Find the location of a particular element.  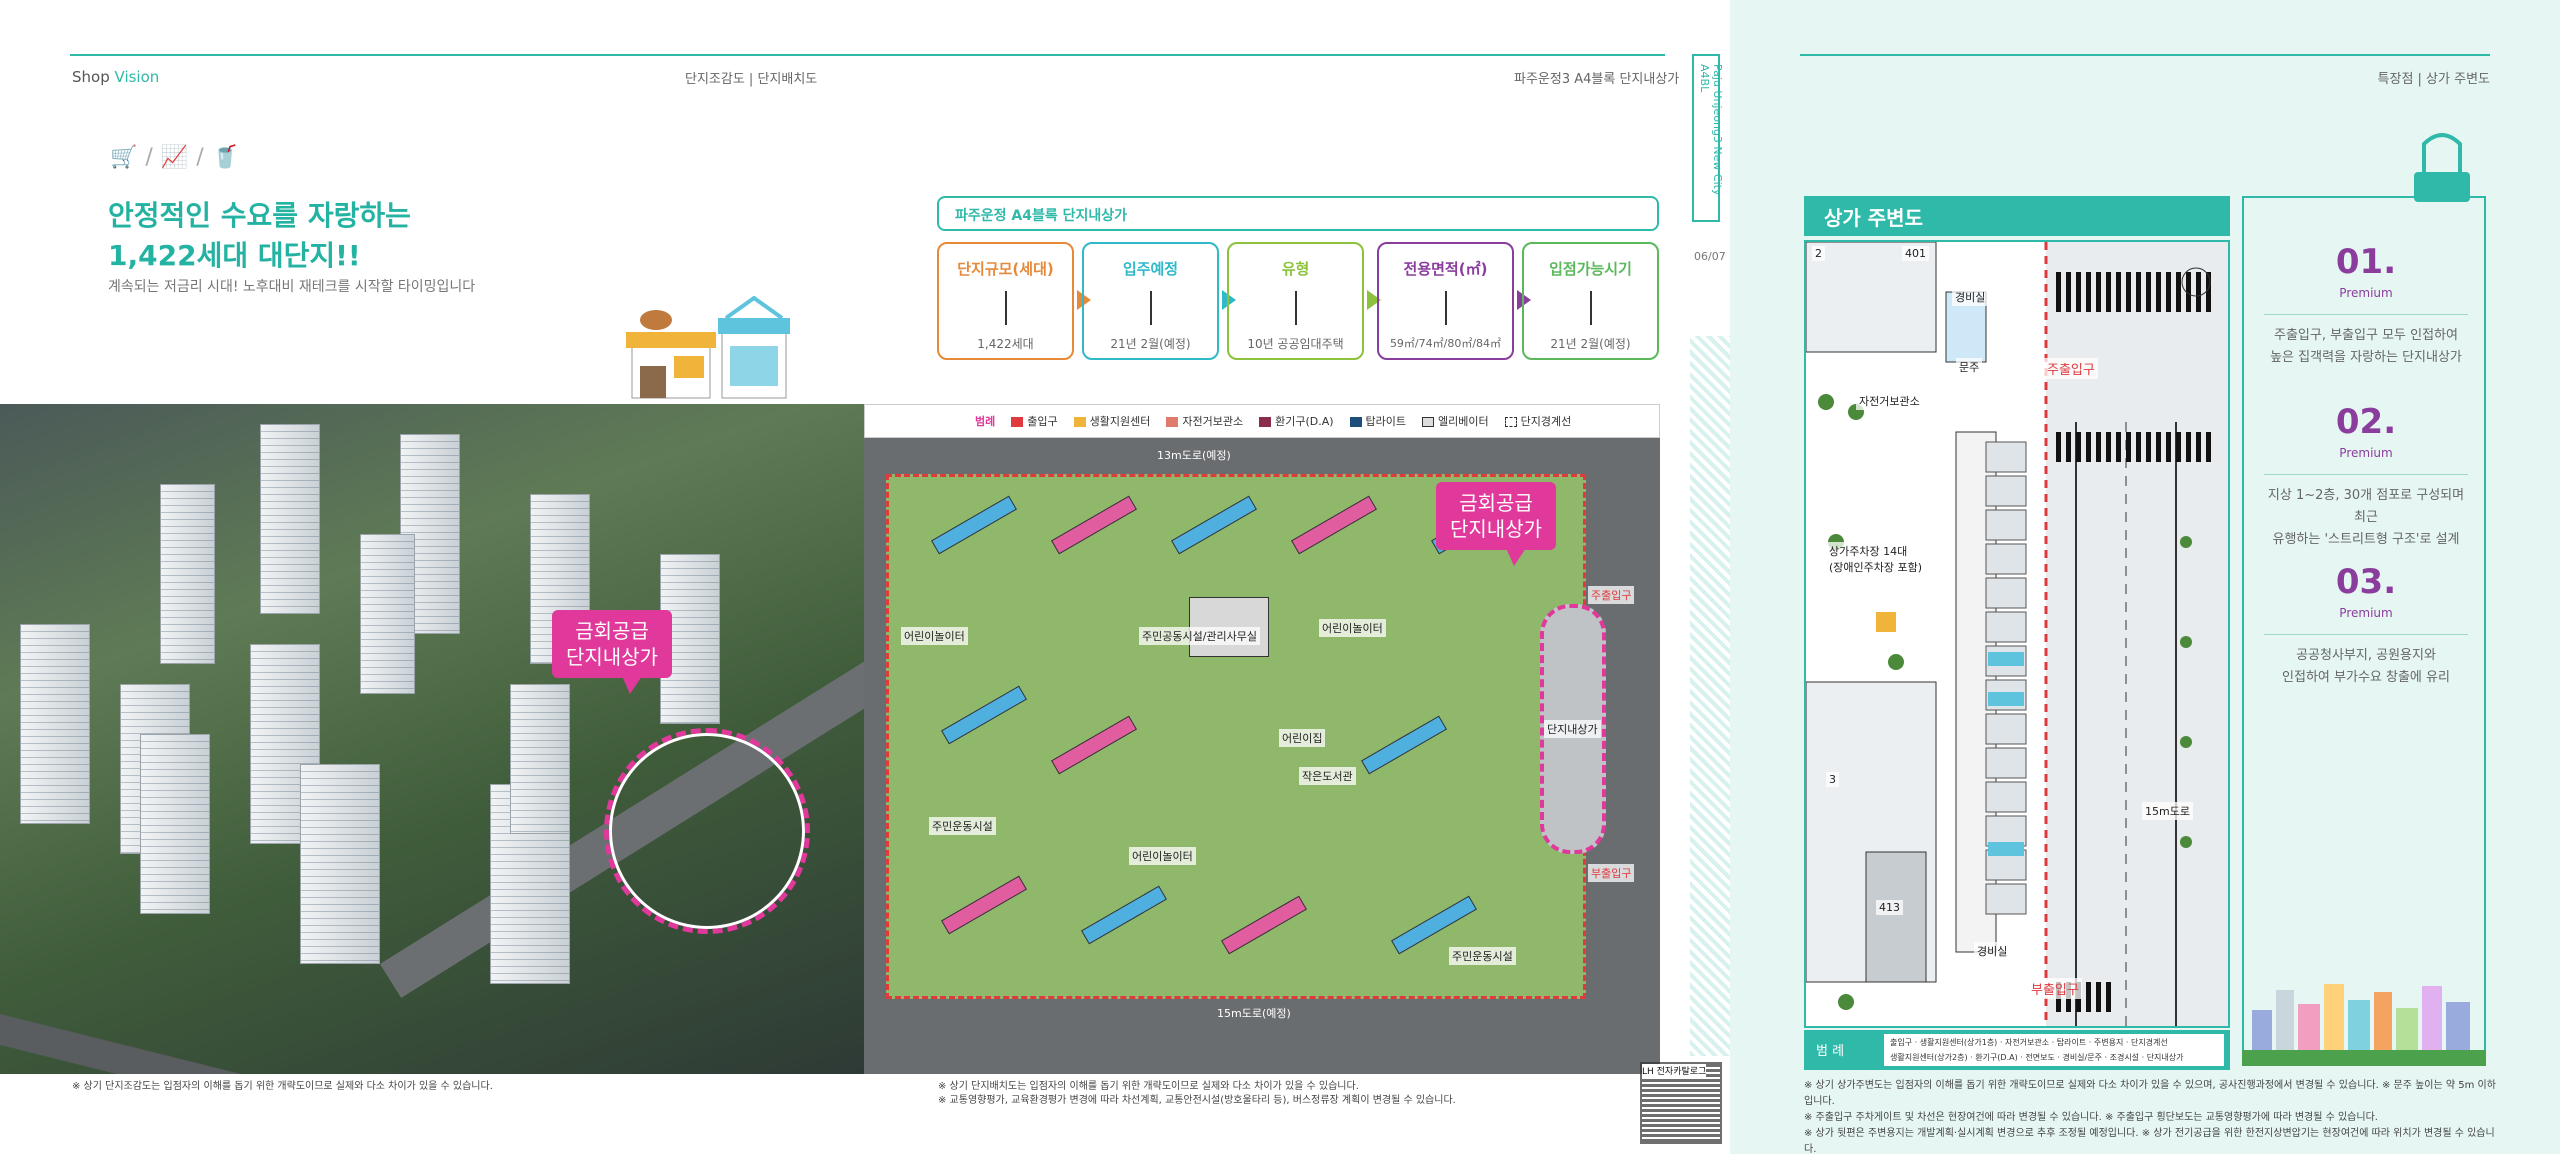

legend-label: 자전거보관소 is located at coordinates (1213, 421).